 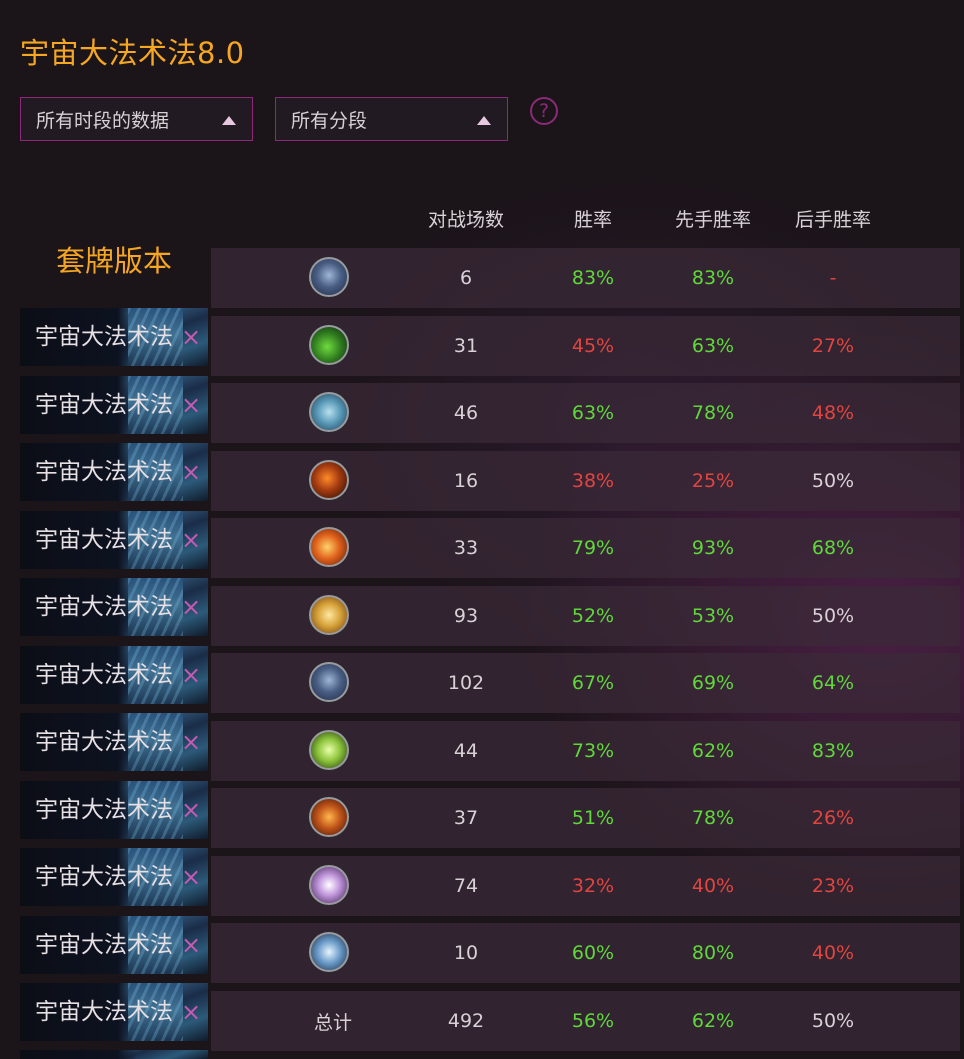 What do you see at coordinates (466, 548) in the screenshot?
I see `games-cell: 33` at bounding box center [466, 548].